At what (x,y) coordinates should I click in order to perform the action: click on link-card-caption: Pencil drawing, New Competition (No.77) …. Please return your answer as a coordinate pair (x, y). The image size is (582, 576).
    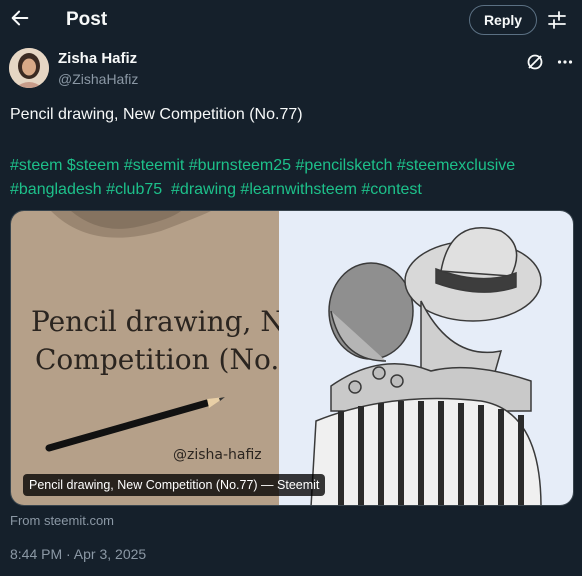
    Looking at the image, I should click on (174, 485).